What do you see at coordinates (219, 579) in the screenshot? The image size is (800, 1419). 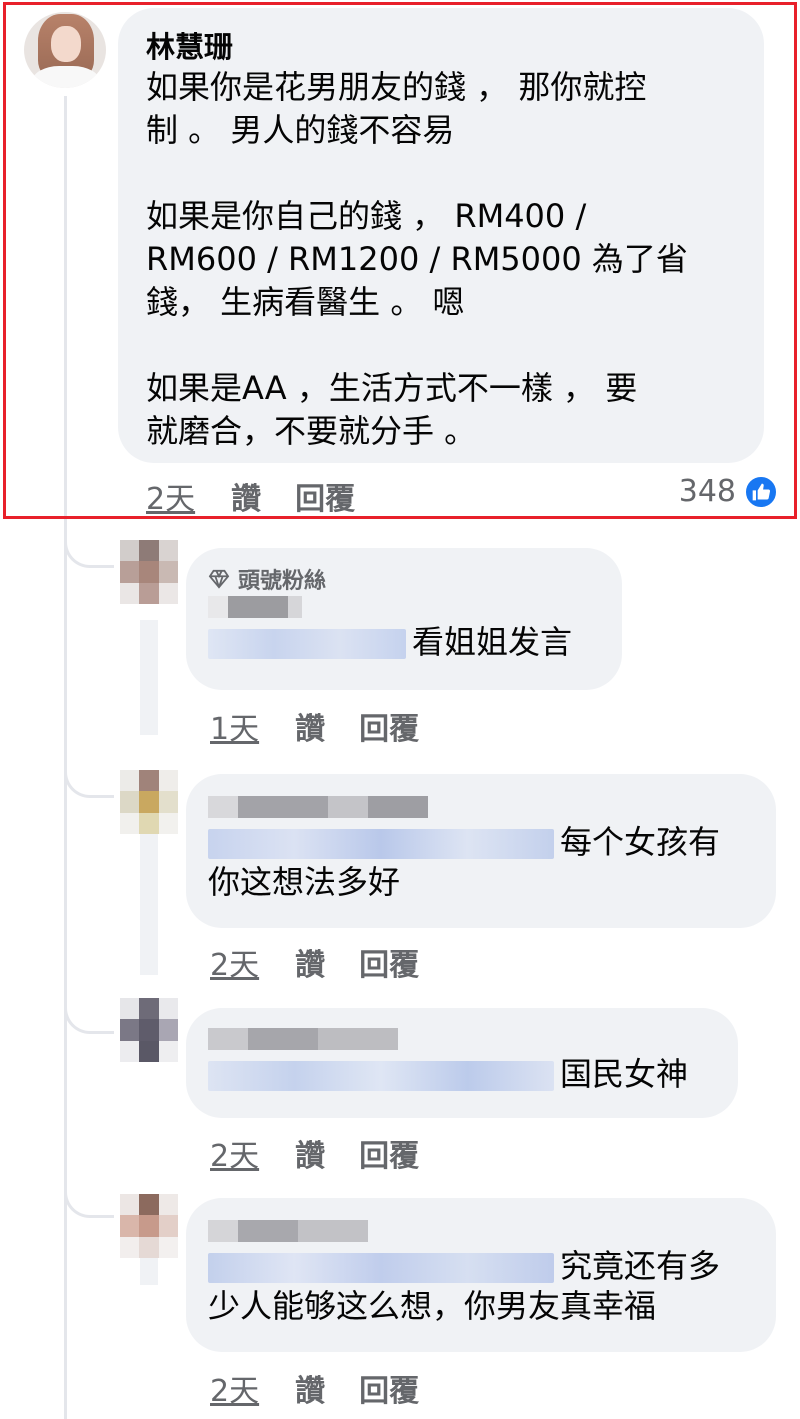 I see `diamond-icon` at bounding box center [219, 579].